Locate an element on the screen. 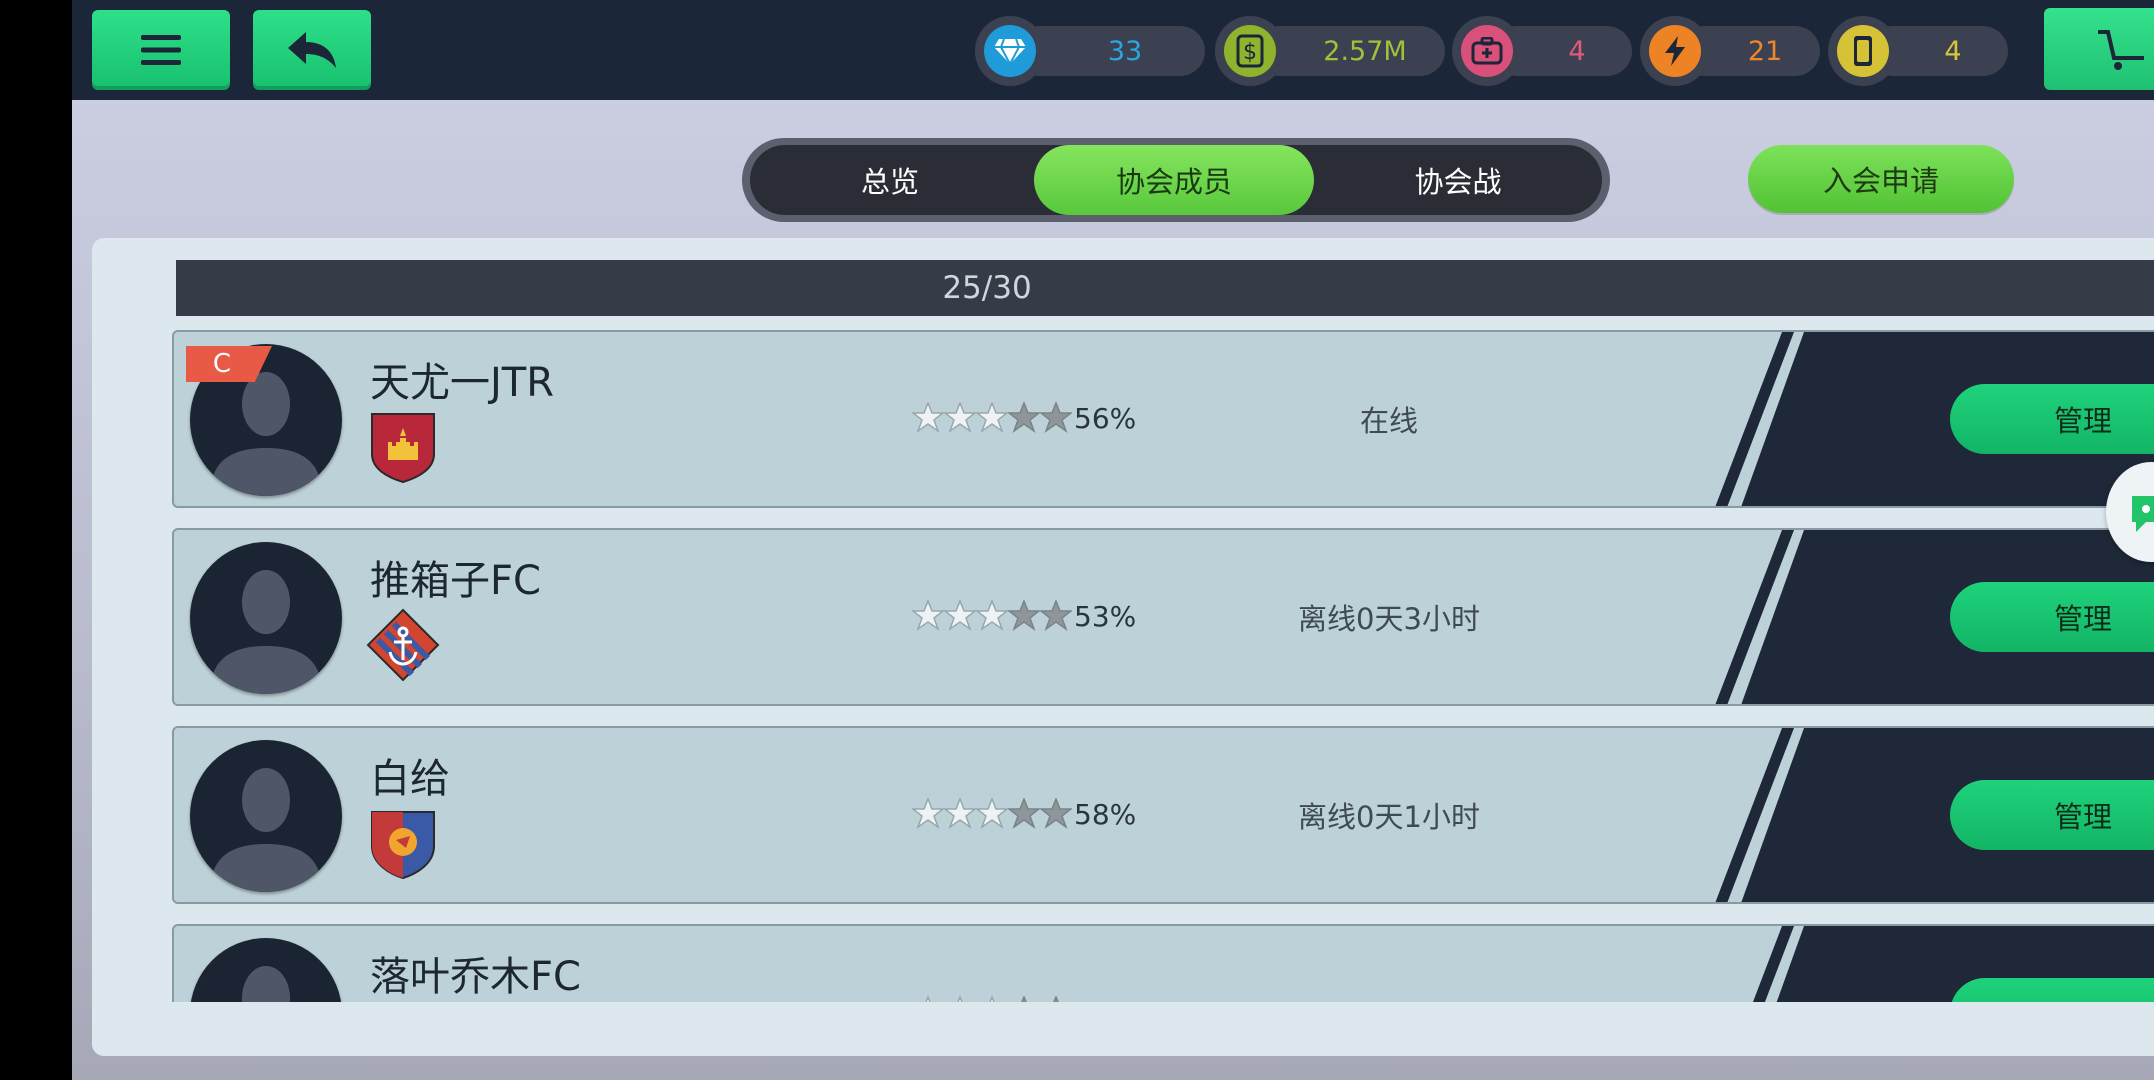  resource-diamonds: 33 is located at coordinates (1090, 51).